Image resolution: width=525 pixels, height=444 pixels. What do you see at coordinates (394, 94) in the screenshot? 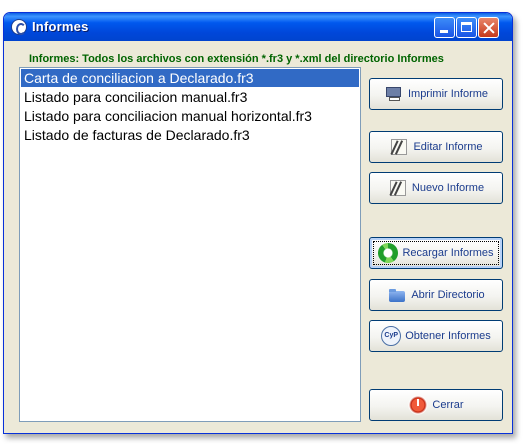
I see `printer-icon` at bounding box center [394, 94].